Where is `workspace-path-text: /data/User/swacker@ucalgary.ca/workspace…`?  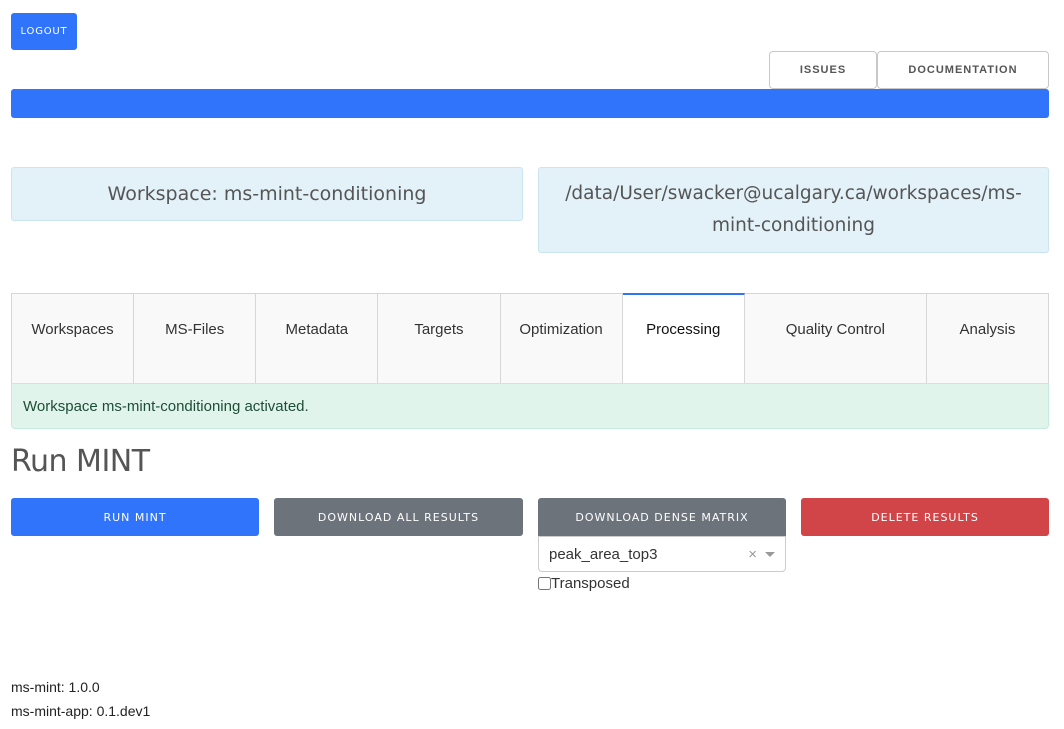 workspace-path-text: /data/User/swacker@ucalgary.ca/workspace… is located at coordinates (793, 209).